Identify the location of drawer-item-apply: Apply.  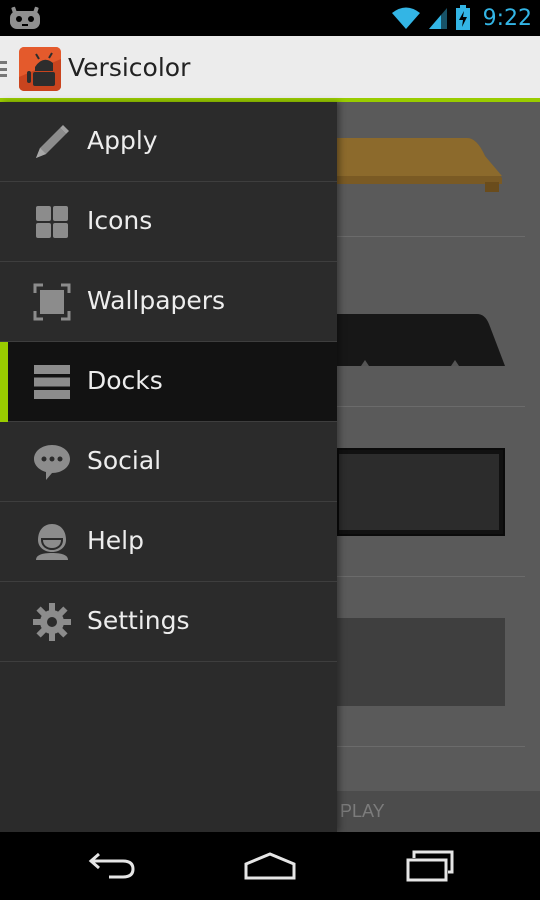
(168, 142).